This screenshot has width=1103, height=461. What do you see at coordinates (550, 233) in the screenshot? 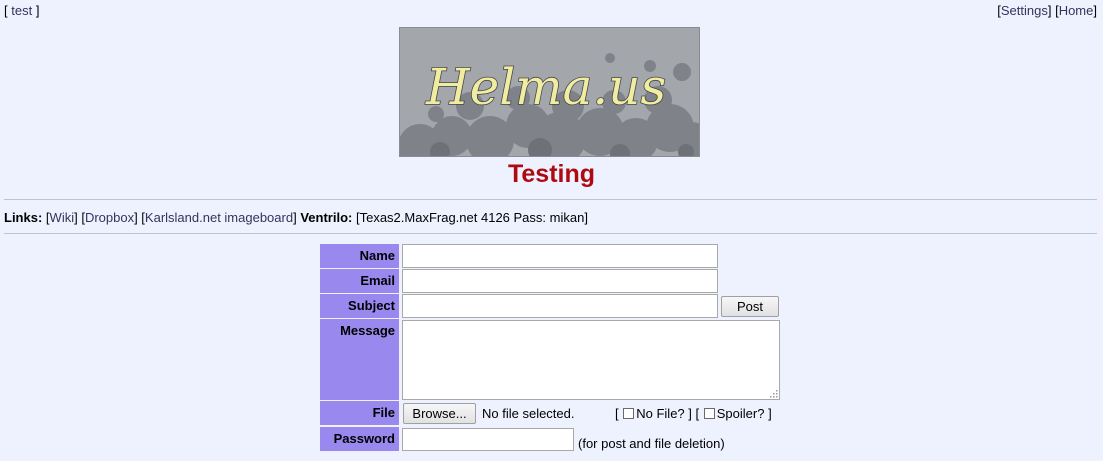
I see `divider-bottom` at bounding box center [550, 233].